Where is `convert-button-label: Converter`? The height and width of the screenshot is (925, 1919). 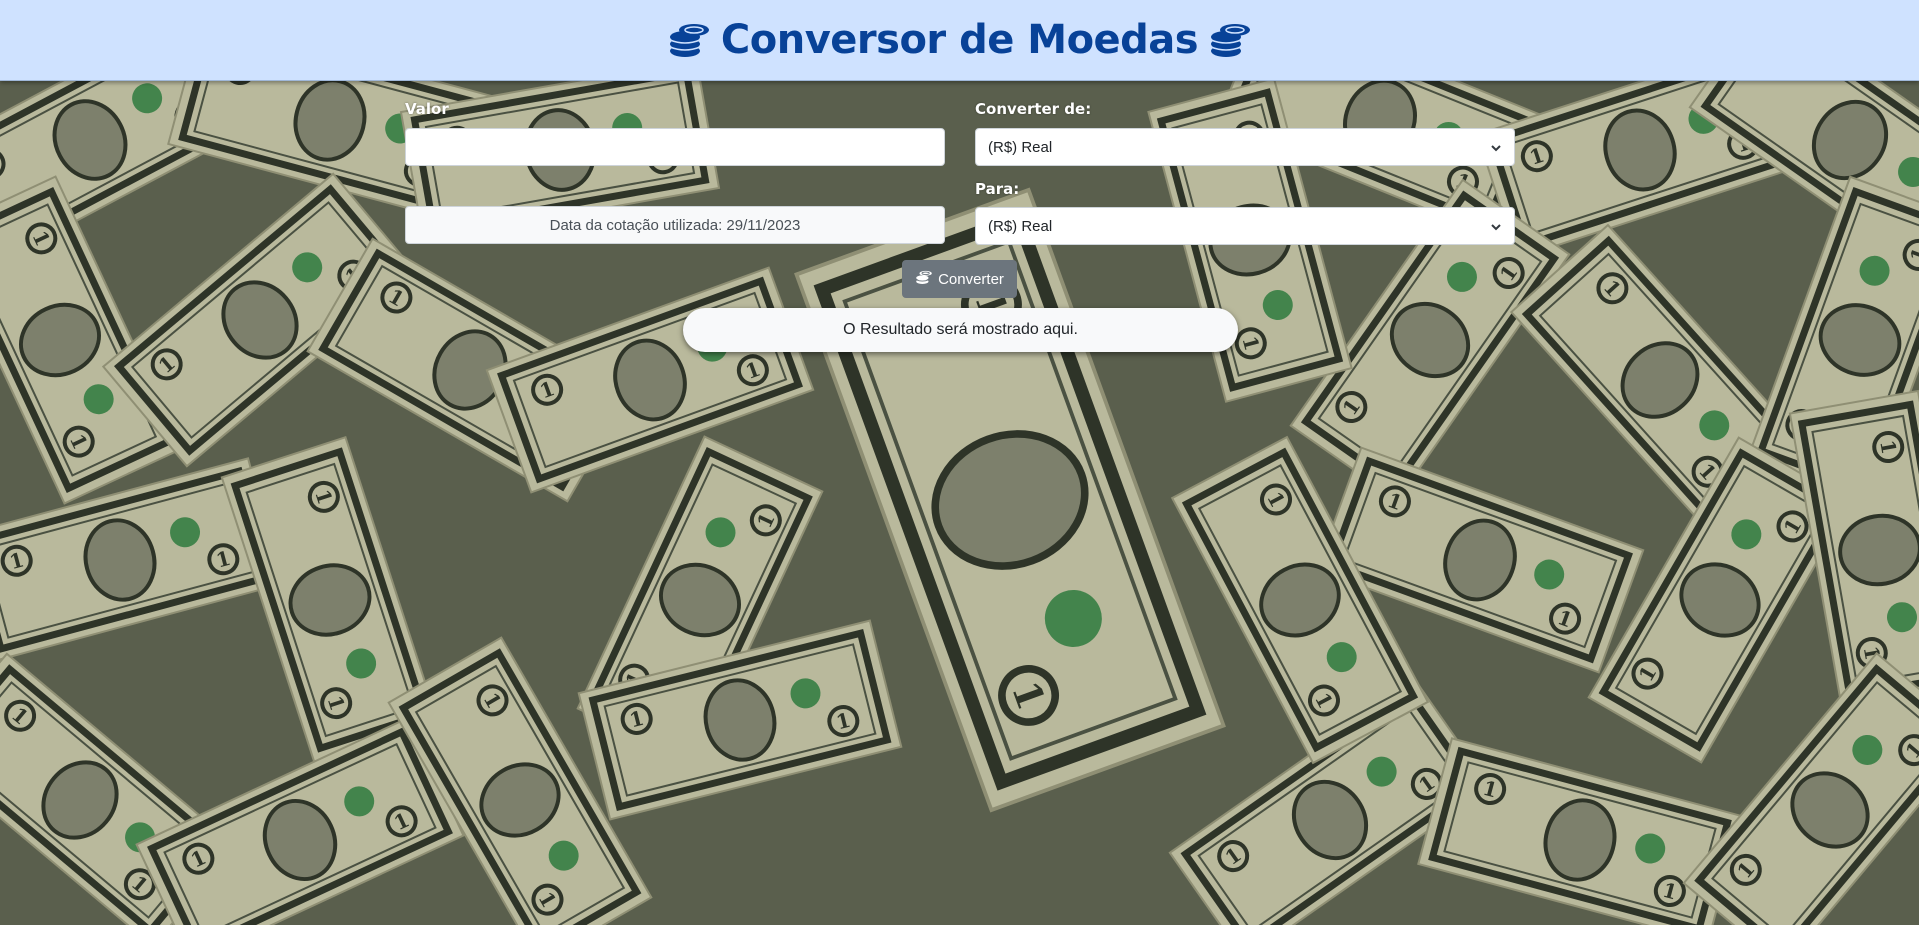
convert-button-label: Converter is located at coordinates (971, 279).